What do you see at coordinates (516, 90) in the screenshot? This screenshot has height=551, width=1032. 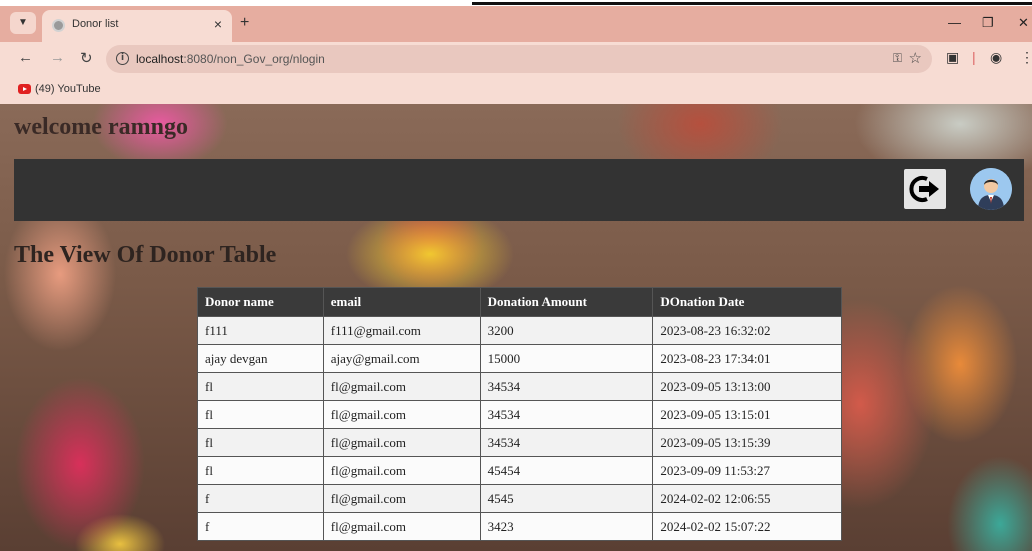 I see `bookmarks-bar: (49) YouTube` at bounding box center [516, 90].